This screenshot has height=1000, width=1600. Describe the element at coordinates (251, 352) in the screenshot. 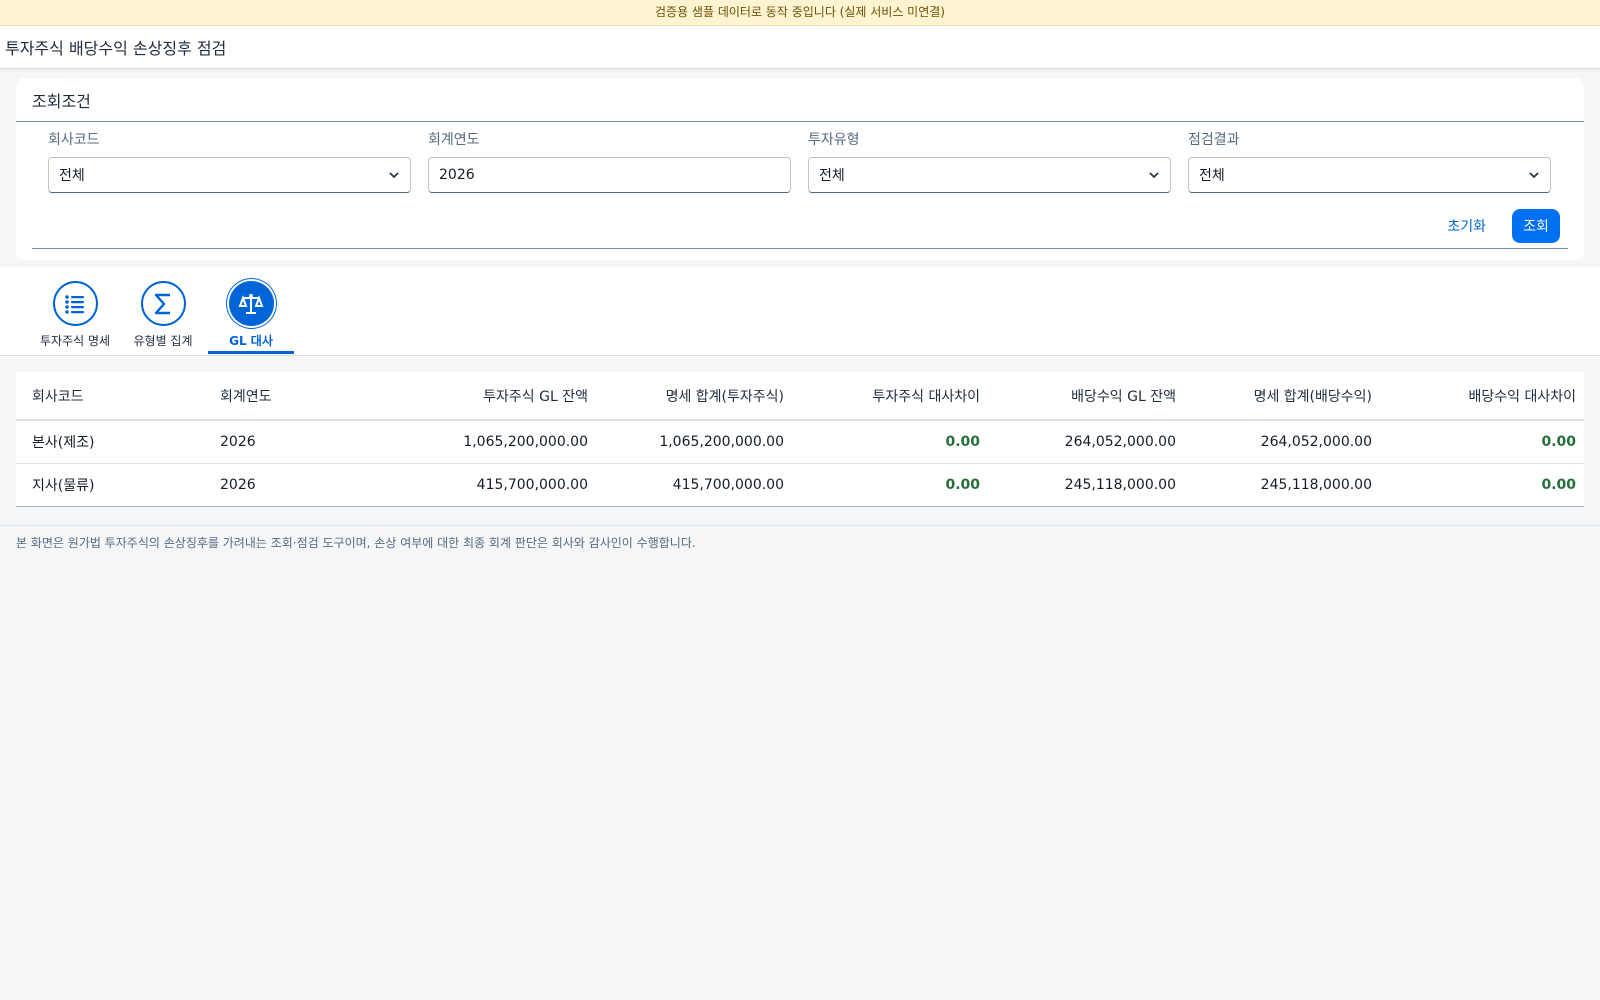

I see `active-tab-indicator` at that location.